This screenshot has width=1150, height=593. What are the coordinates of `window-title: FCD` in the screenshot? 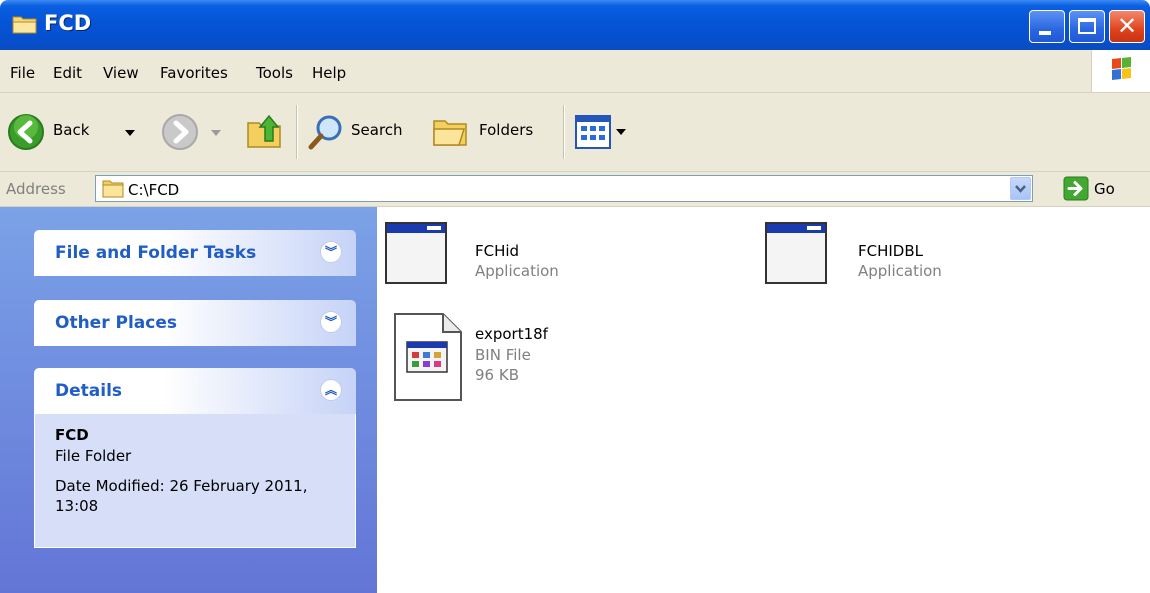 It's located at (68, 23).